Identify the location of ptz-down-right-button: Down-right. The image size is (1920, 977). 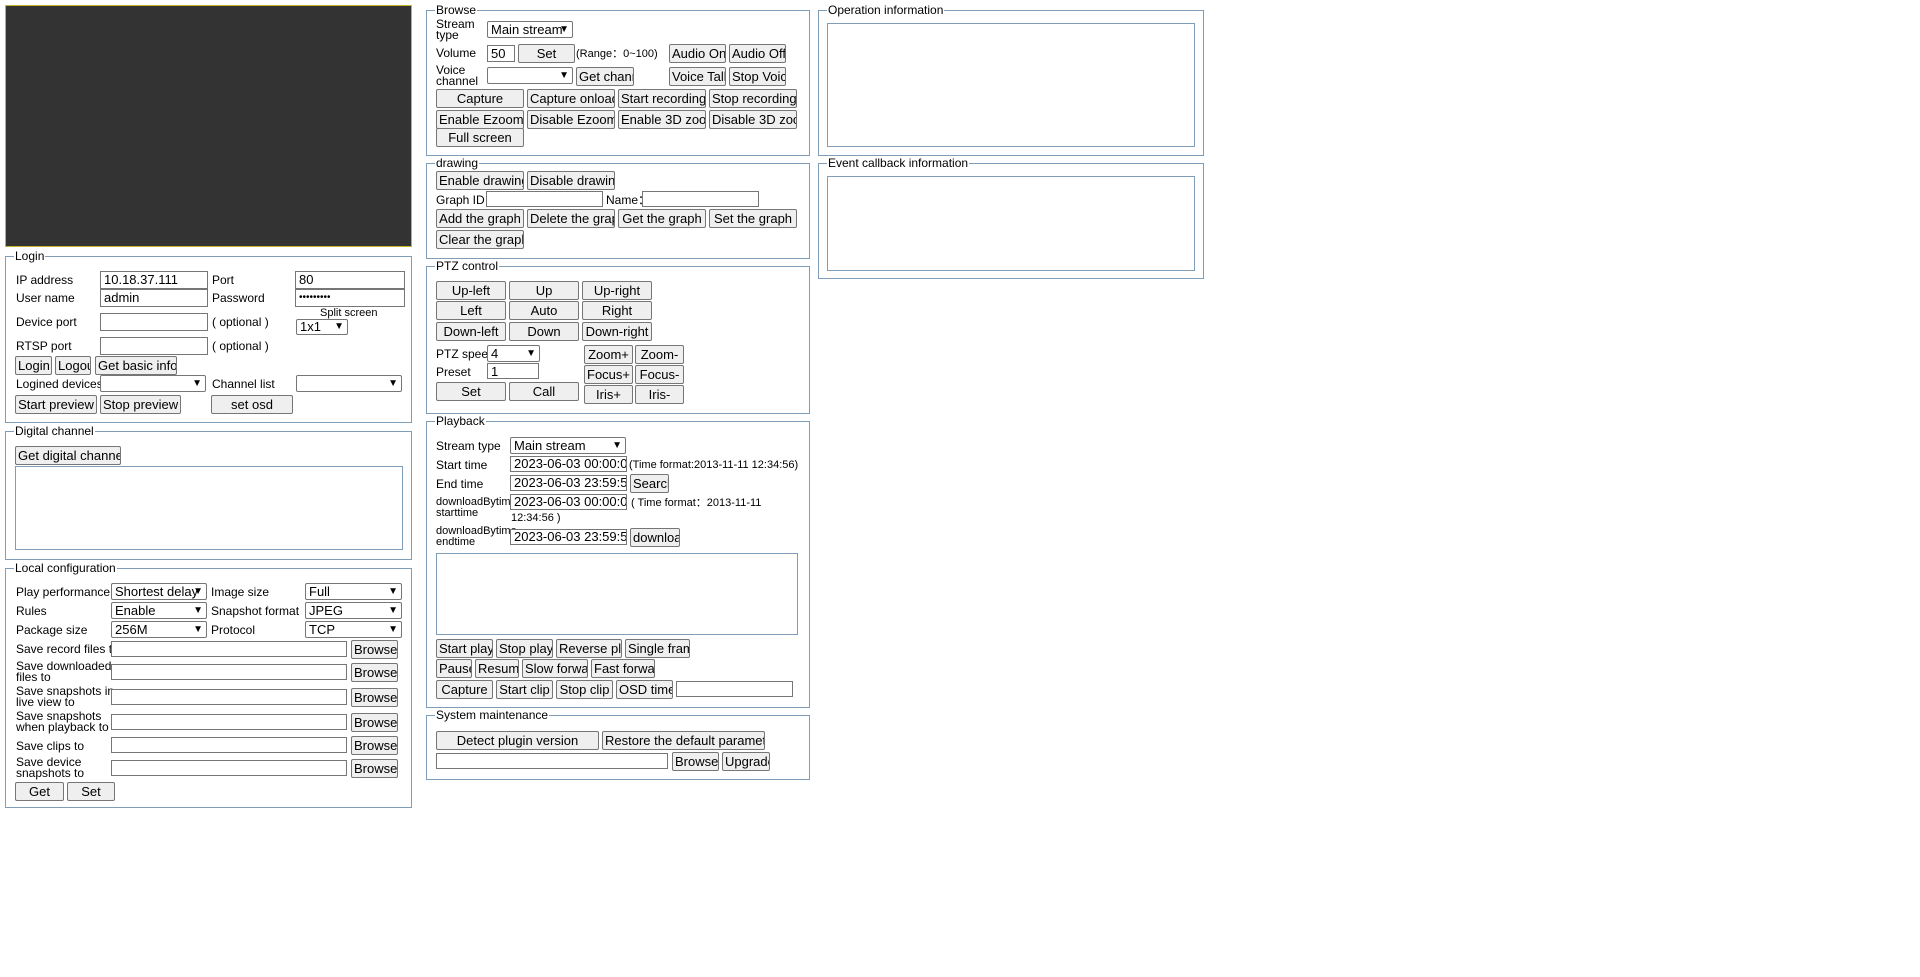
(617, 331).